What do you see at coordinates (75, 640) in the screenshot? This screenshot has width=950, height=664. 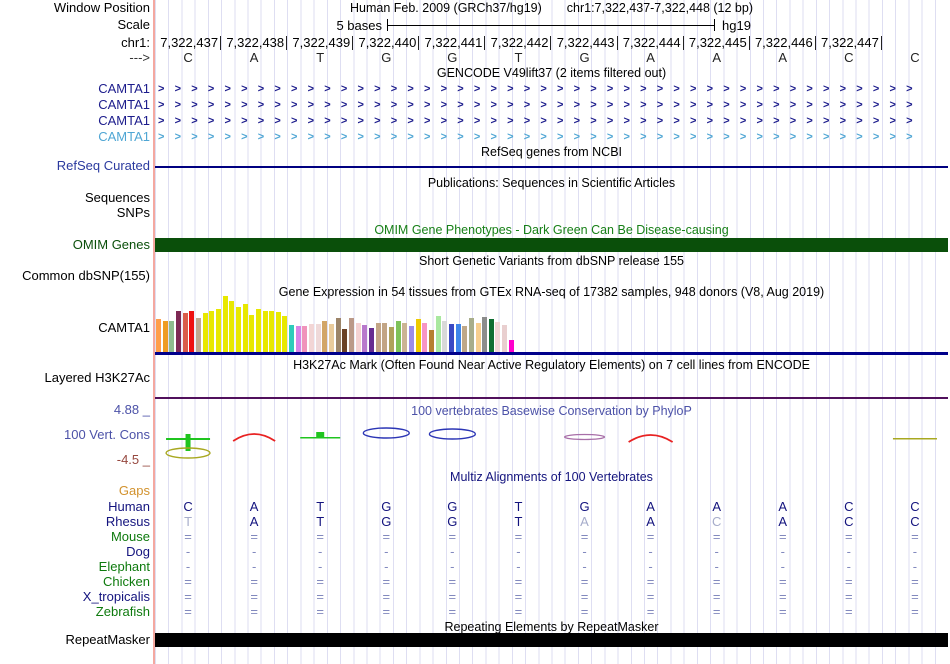 I see `repeatmasker-label: RepeatMasker` at bounding box center [75, 640].